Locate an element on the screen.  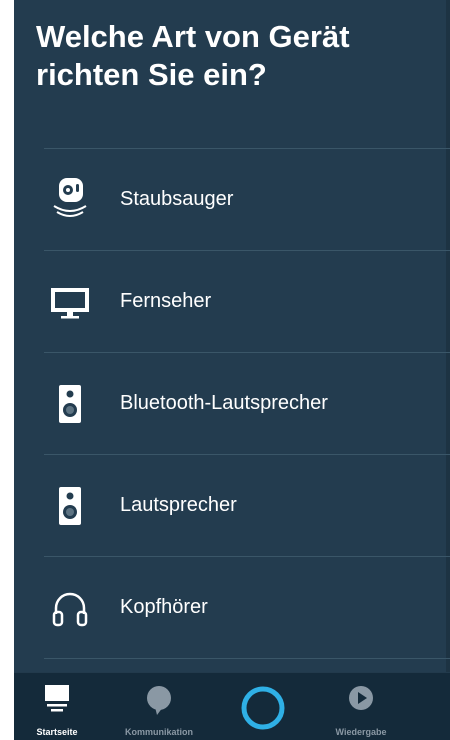
nav-playback: Wiedergabe is located at coordinates (361, 706).